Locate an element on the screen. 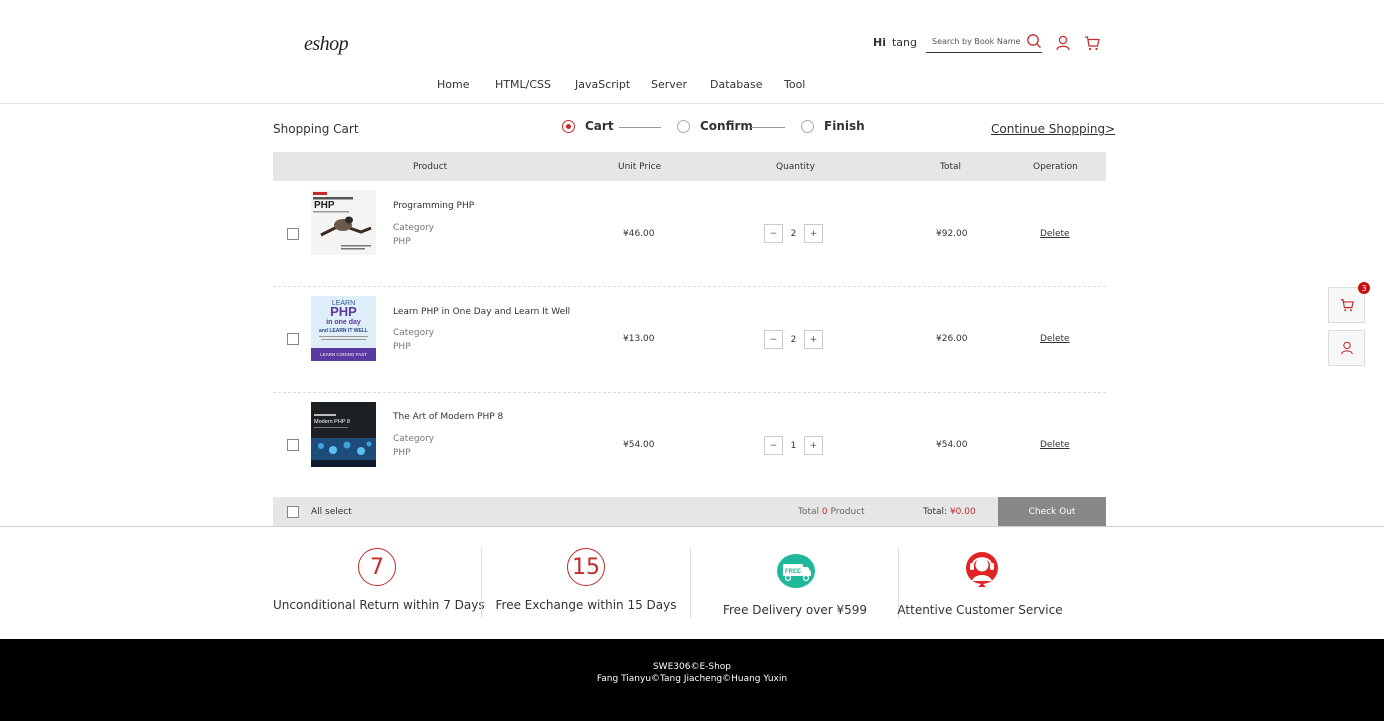 The width and height of the screenshot is (1384, 721). step-finish: Finish is located at coordinates (833, 126).